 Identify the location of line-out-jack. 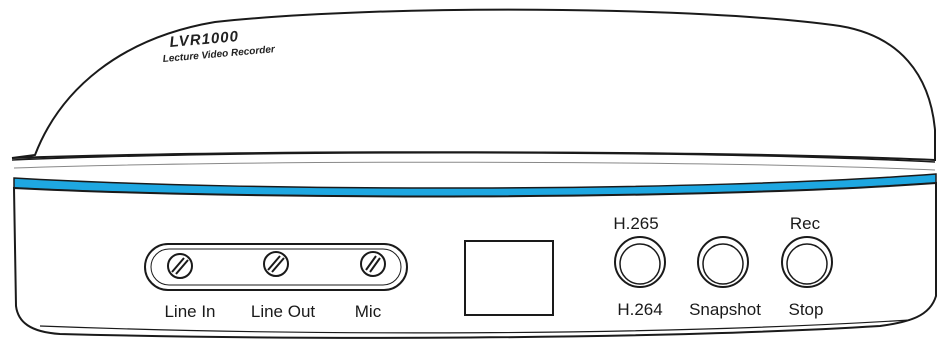
(276, 264).